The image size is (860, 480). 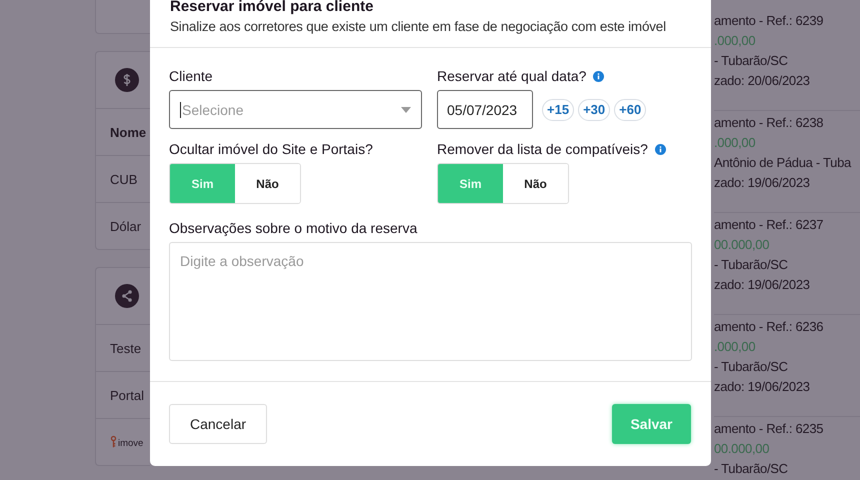 I want to click on field-label: Remover da lista de compatíveis?, so click(x=542, y=149).